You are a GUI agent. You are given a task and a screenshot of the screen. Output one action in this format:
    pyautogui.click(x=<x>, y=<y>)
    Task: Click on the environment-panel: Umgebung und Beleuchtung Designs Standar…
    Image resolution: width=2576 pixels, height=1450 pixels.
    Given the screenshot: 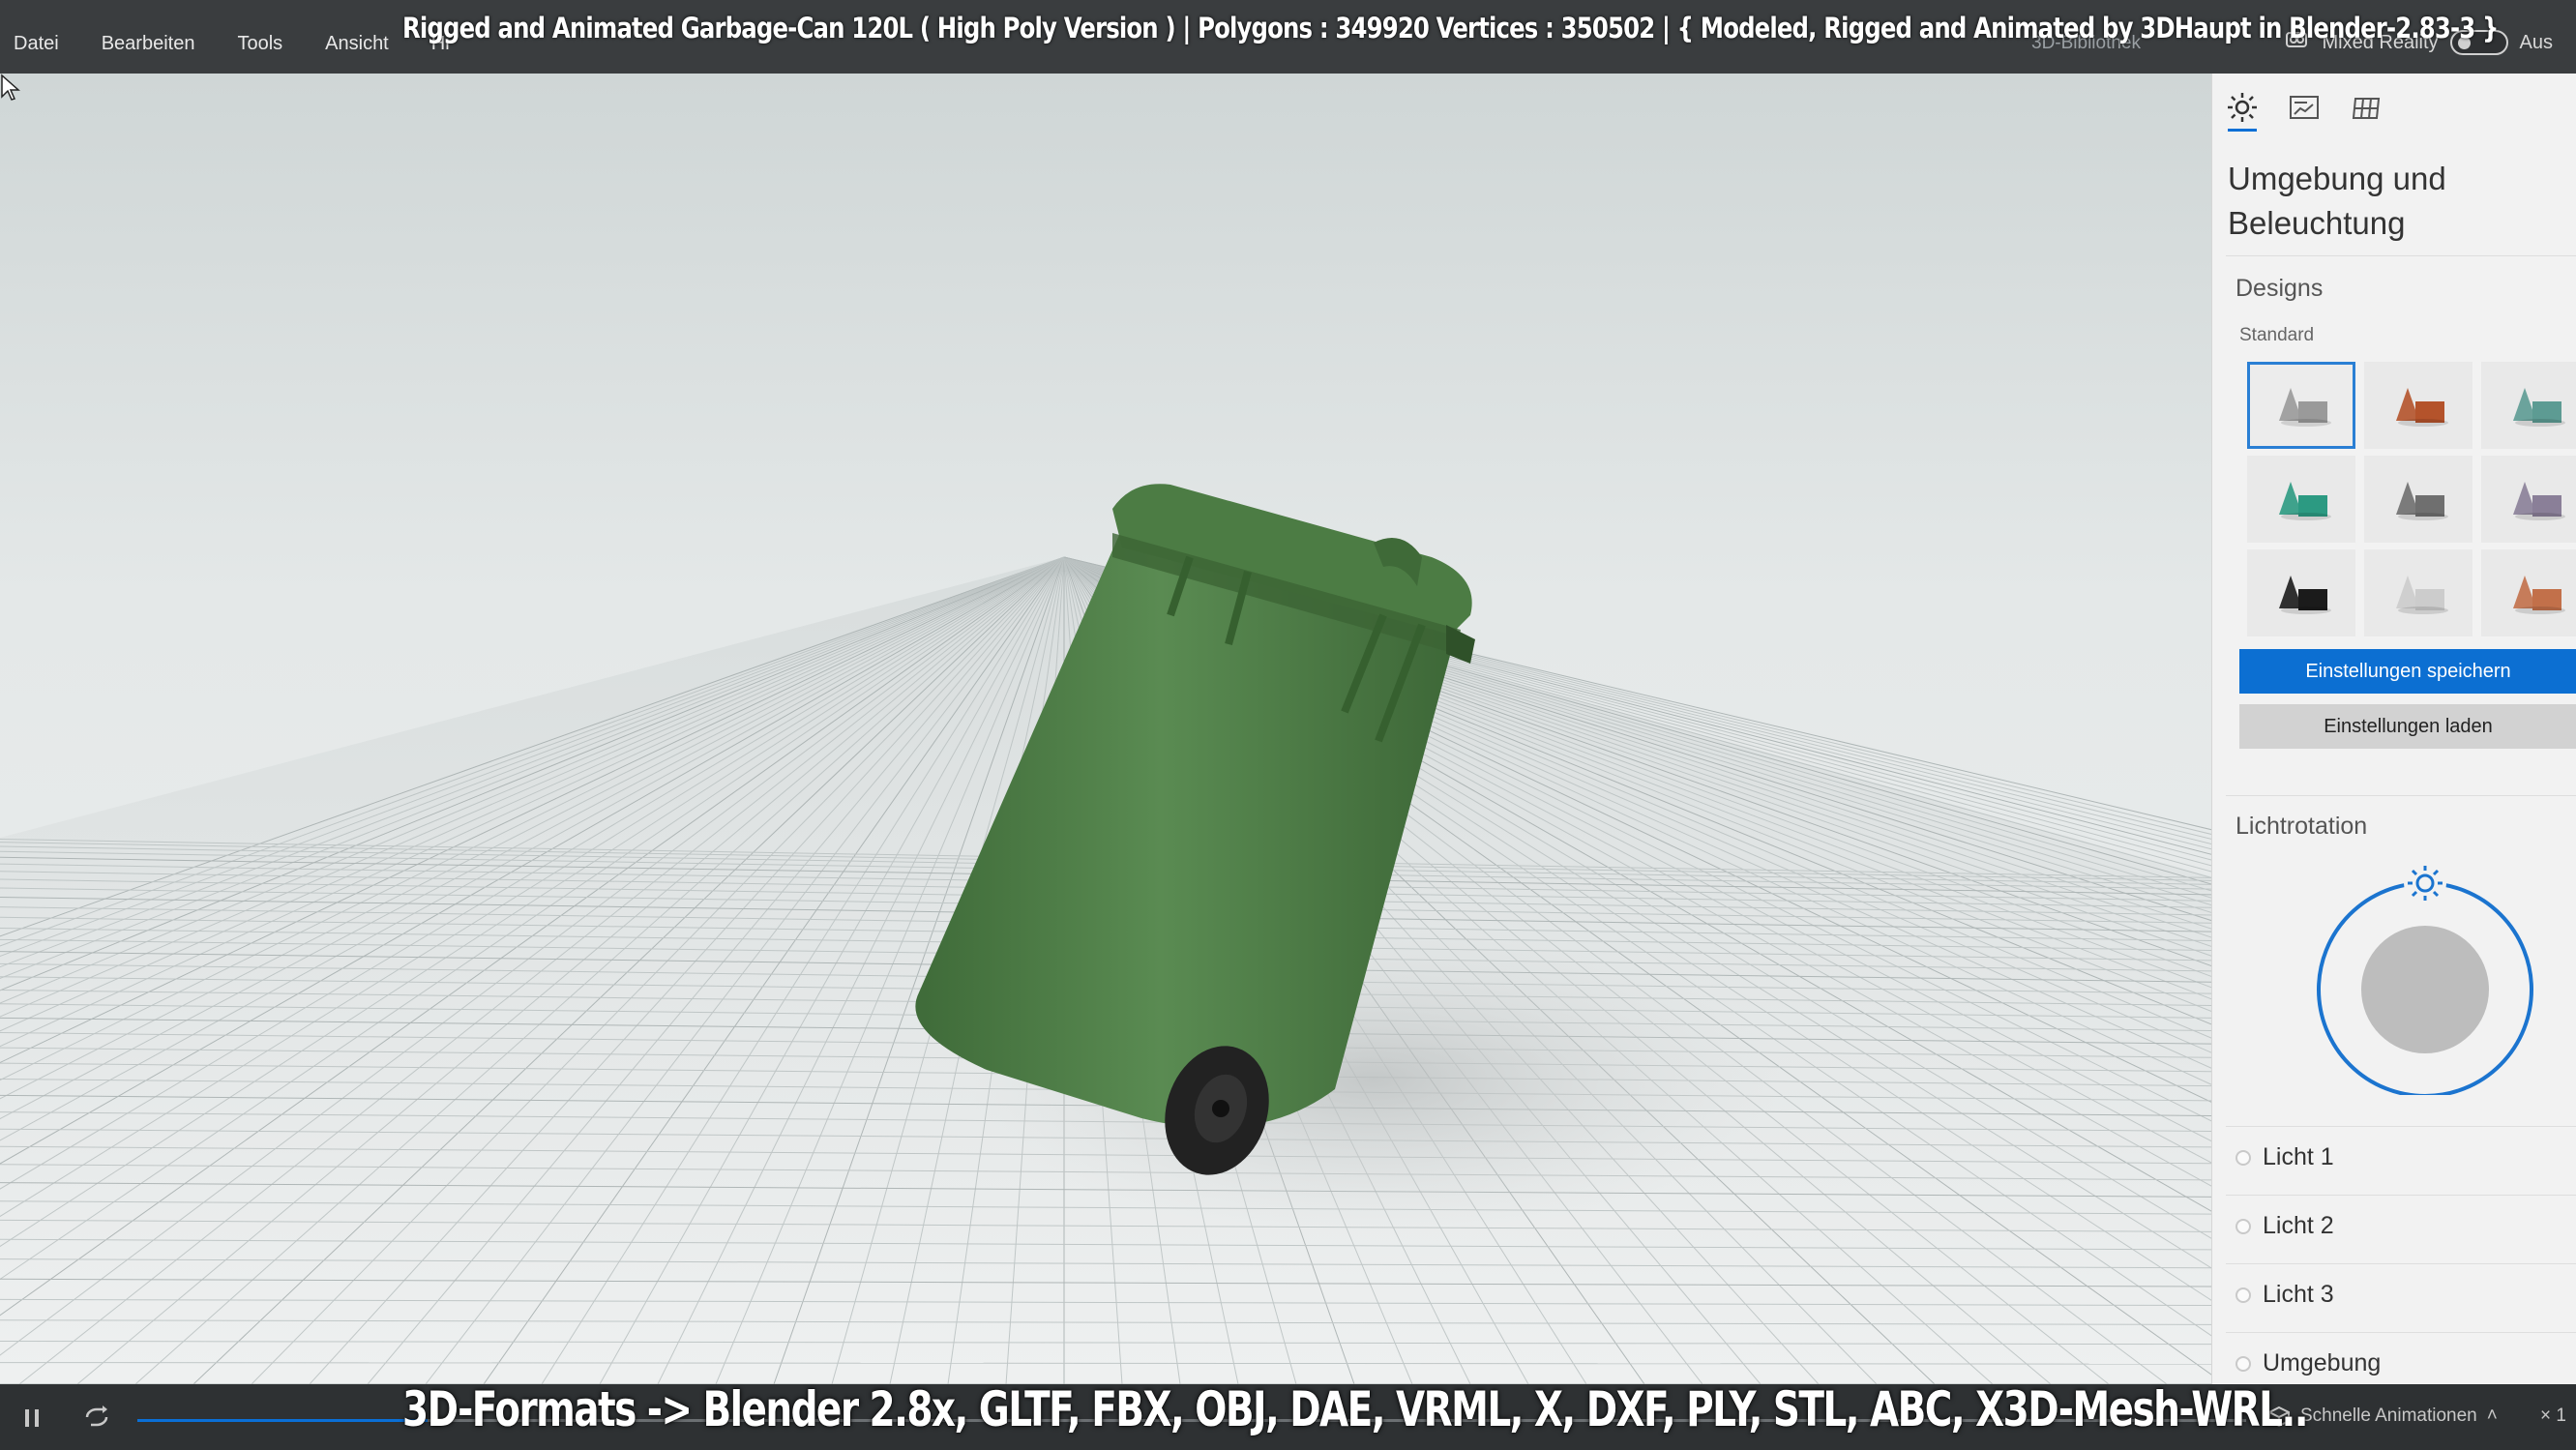 What is the action you would take?
    pyautogui.click(x=2393, y=729)
    